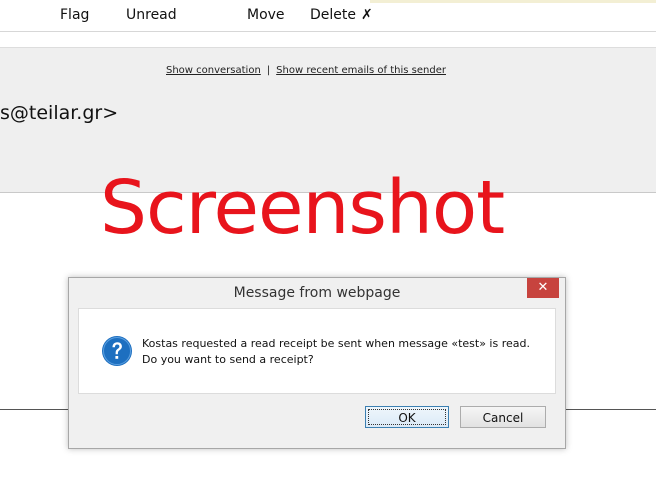 The height and width of the screenshot is (500, 656). I want to click on toolbar: Flag Unread Move Delete ✗, so click(328, 15).